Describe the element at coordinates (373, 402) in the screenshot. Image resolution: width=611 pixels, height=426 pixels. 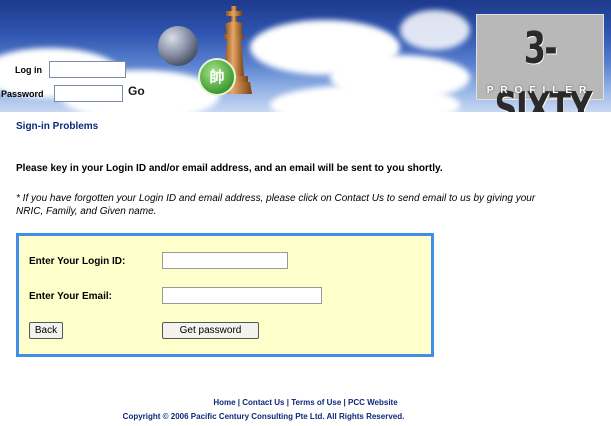
I see `footer-pcc-link: PCC Website` at that location.